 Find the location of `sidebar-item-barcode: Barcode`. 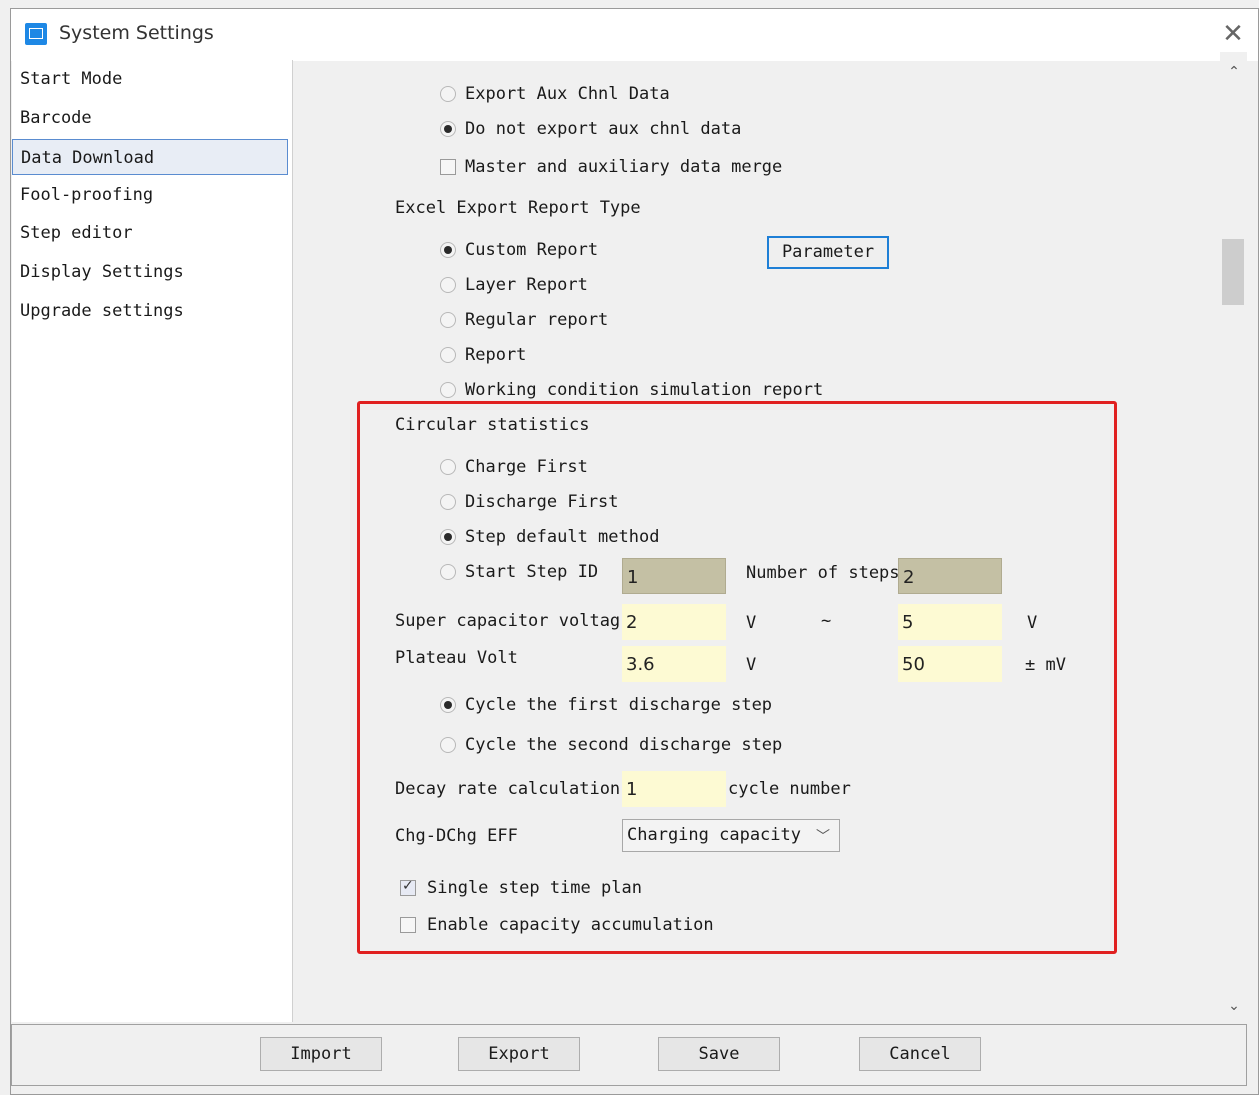

sidebar-item-barcode: Barcode is located at coordinates (150, 118).